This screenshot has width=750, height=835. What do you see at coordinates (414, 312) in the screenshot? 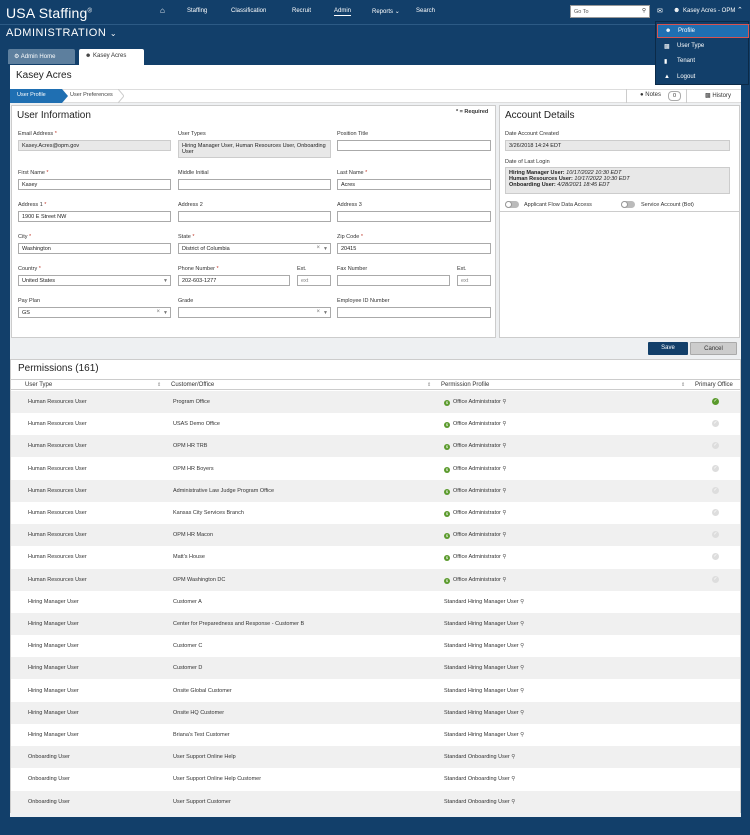
I see `employee-id-field` at bounding box center [414, 312].